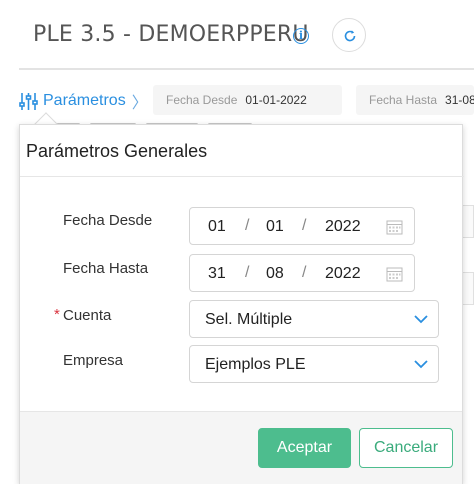  I want to click on dialog-footer: Aceptar Cancelar, so click(241, 447).